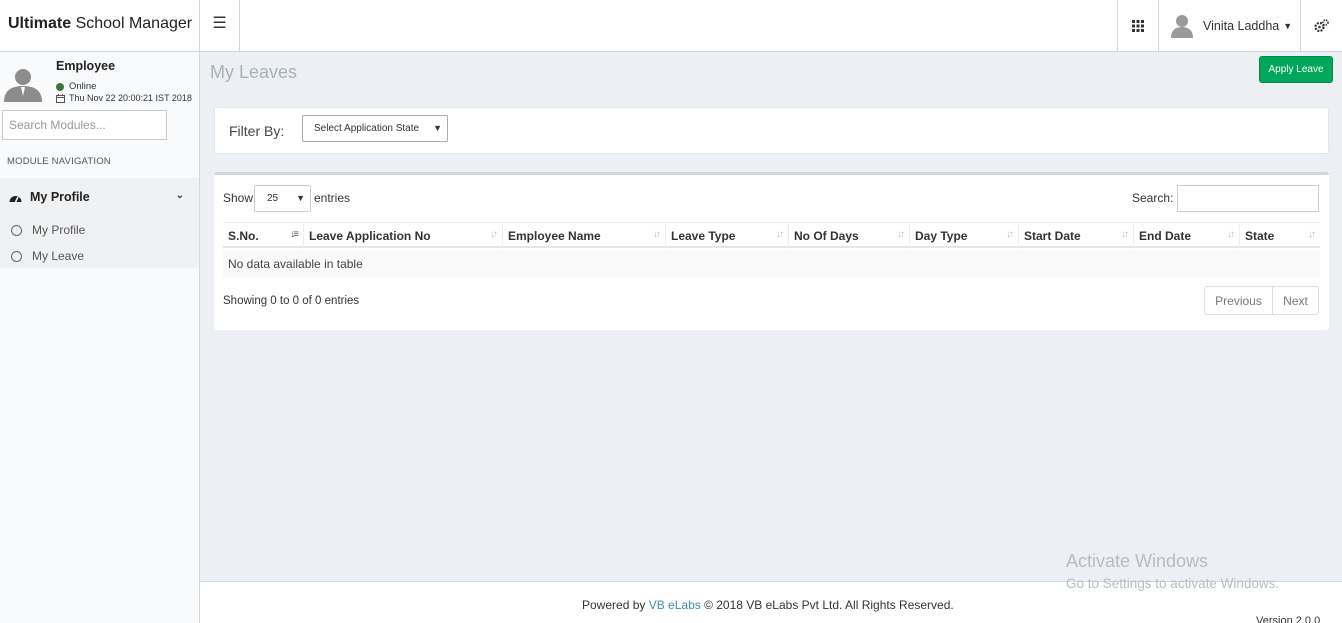 This screenshot has width=1342, height=623. I want to click on column-header-leave-application-no: Leave Application No ↓↑, so click(402, 236).